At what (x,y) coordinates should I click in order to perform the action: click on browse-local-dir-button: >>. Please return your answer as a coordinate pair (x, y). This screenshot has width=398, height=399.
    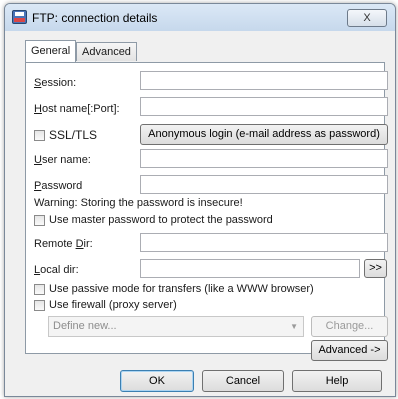
    Looking at the image, I should click on (375, 268).